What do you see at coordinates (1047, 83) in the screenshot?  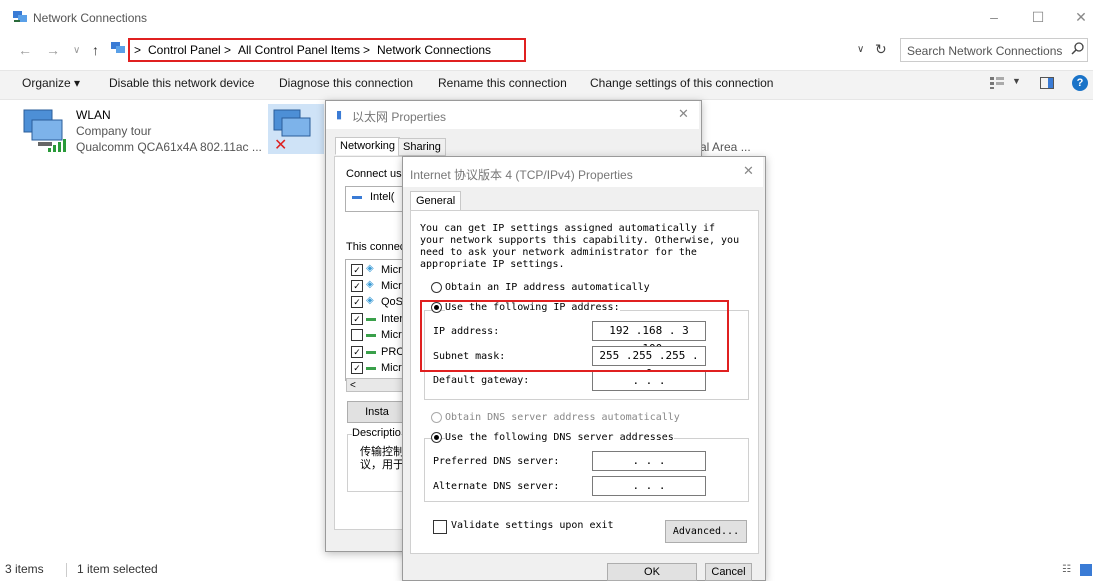 I see `preview-pane-icon` at bounding box center [1047, 83].